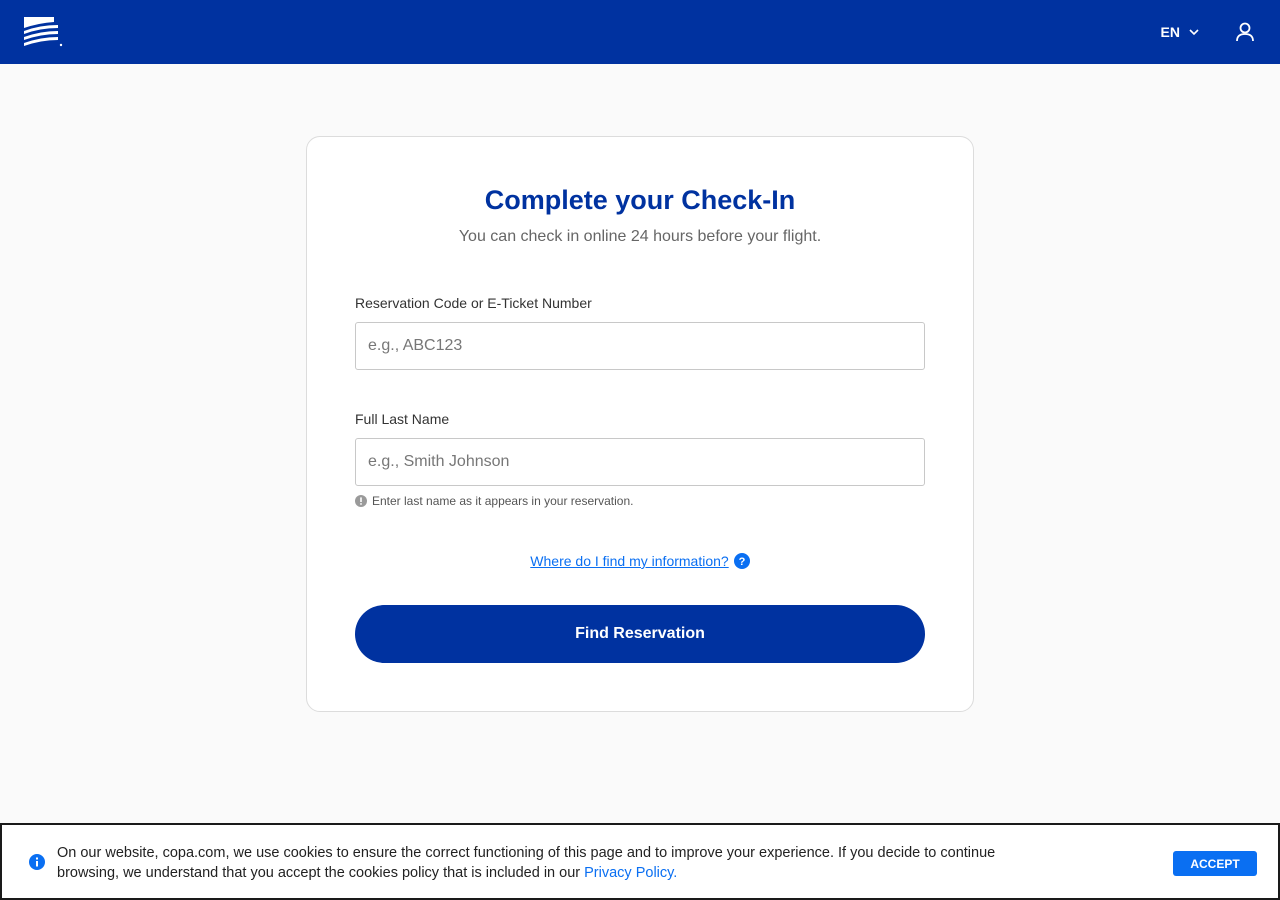 Image resolution: width=1280 pixels, height=900 pixels. Describe the element at coordinates (640, 200) in the screenshot. I see `page-title: Complete your Check-In` at that location.